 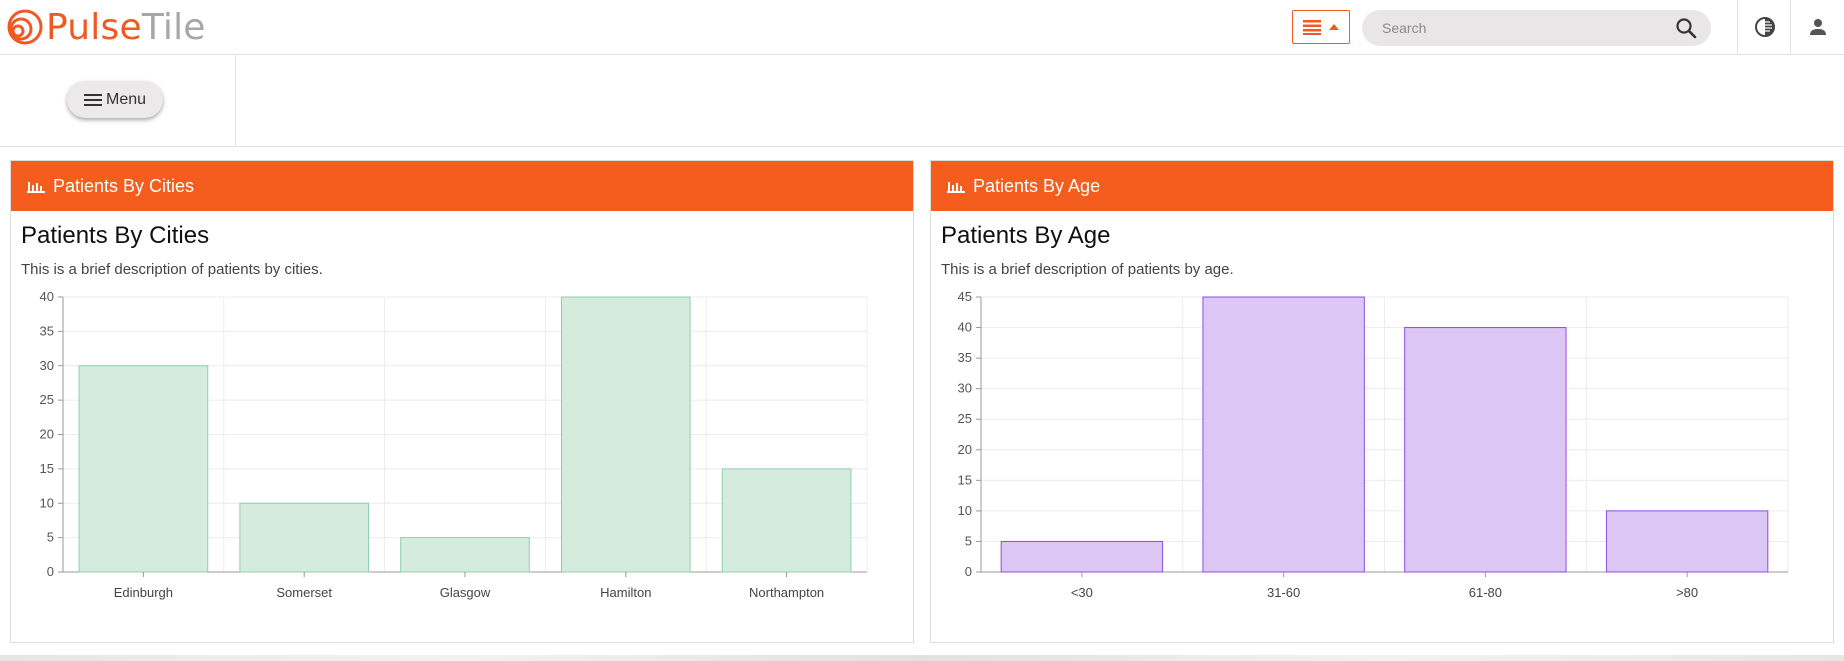 I want to click on search-icon, so click(x=1686, y=28).